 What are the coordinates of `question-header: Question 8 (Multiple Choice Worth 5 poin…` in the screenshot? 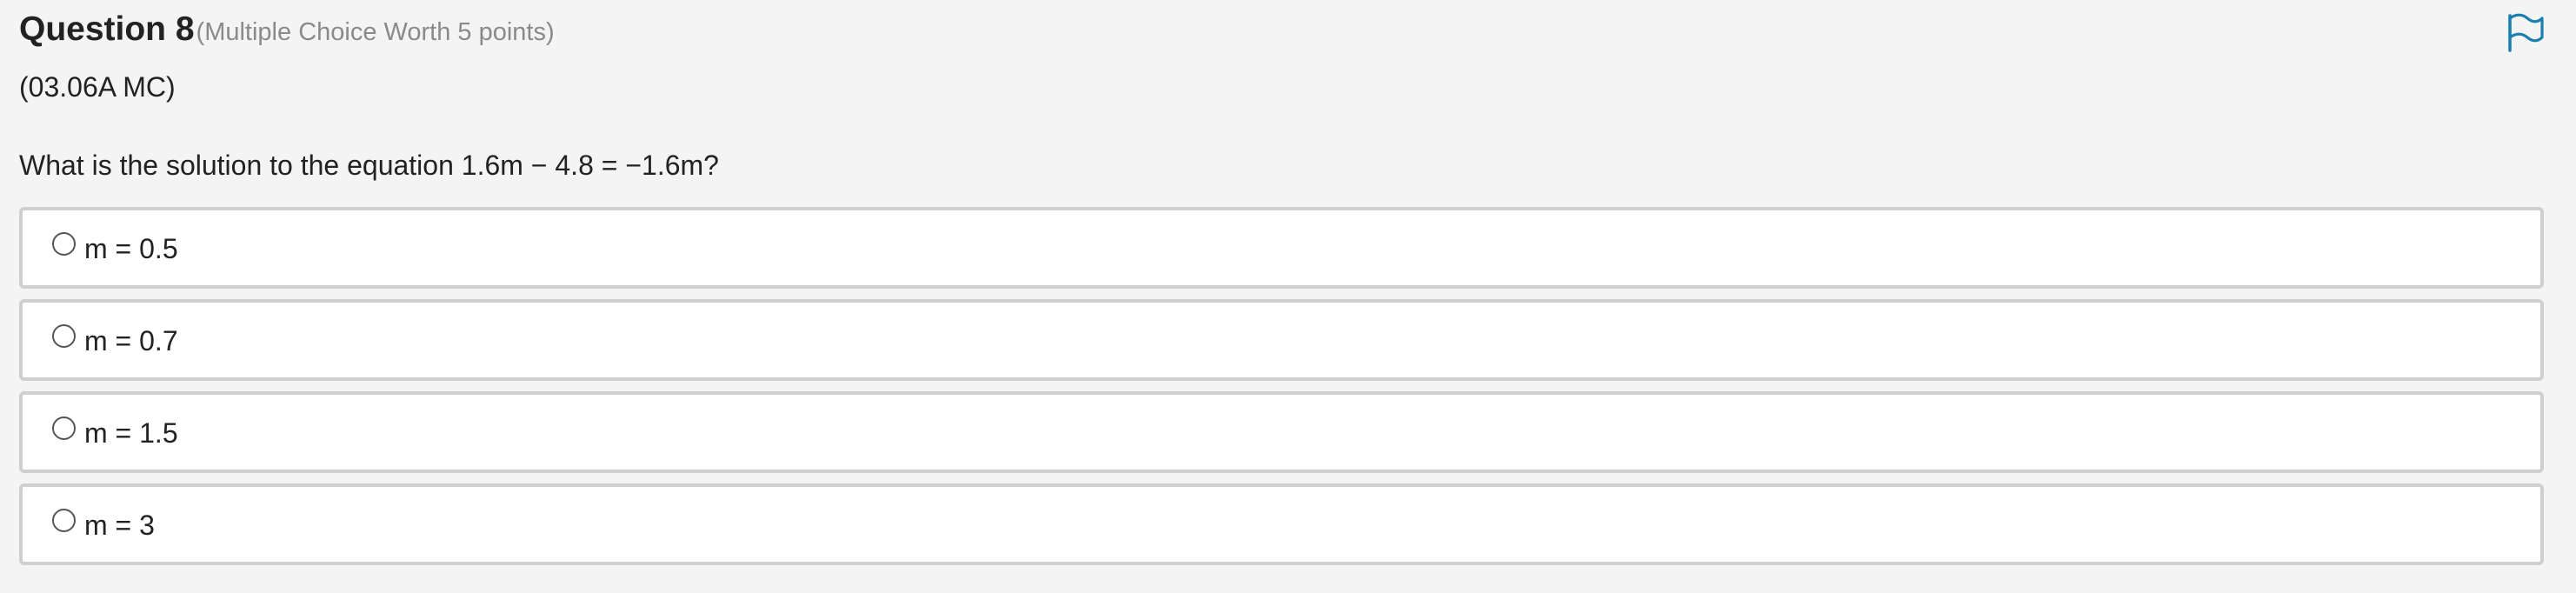 It's located at (287, 30).